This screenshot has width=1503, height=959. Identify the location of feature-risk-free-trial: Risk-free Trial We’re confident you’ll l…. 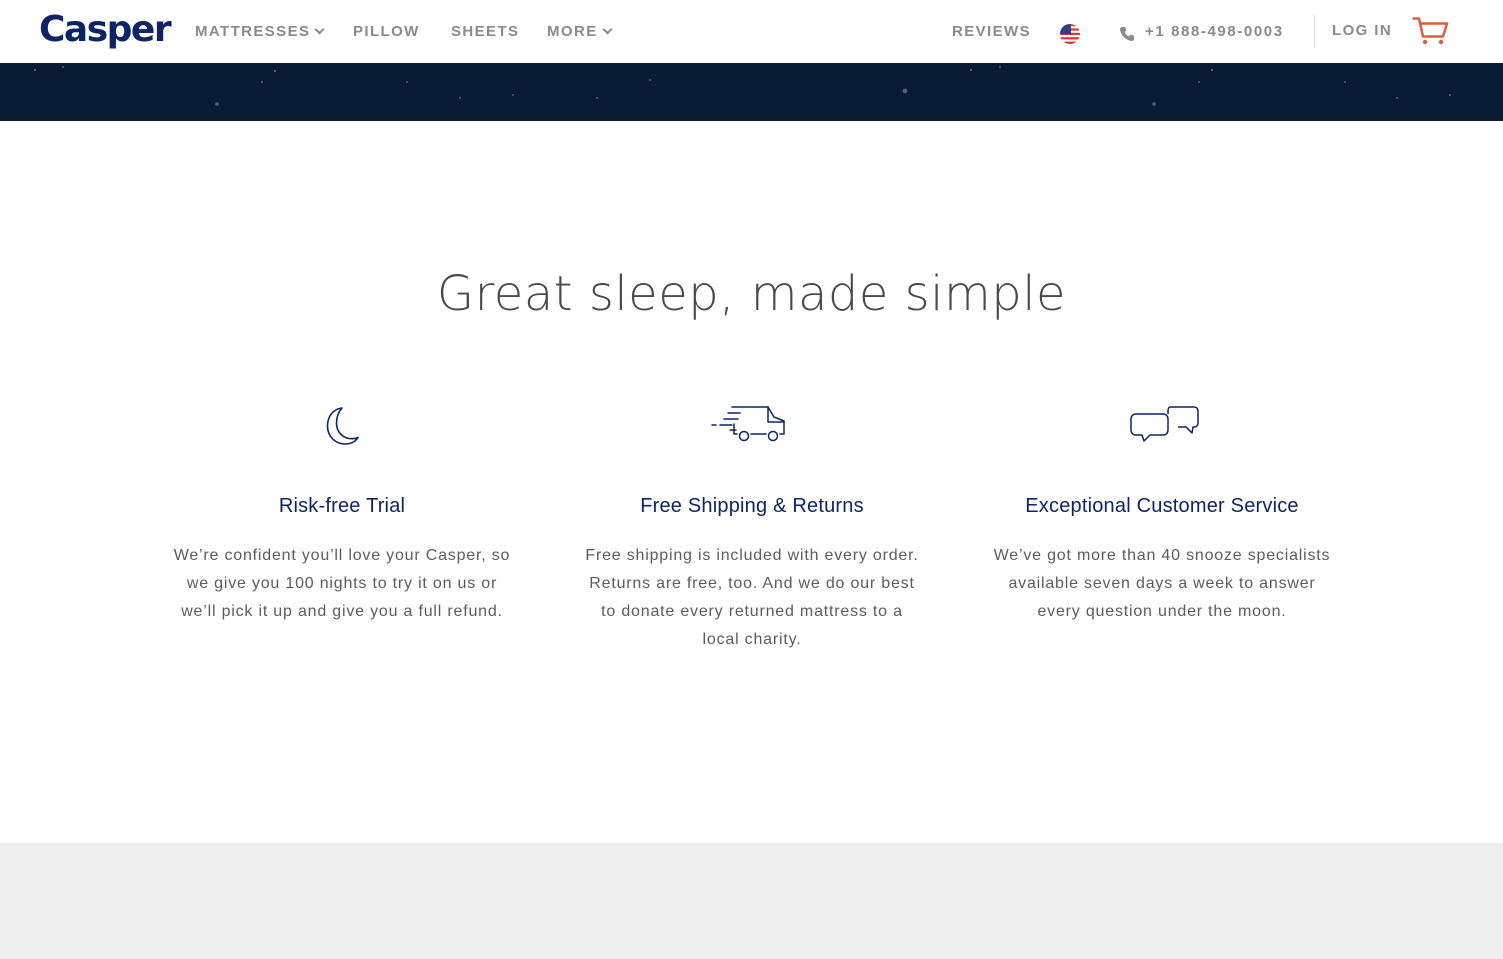
(342, 510).